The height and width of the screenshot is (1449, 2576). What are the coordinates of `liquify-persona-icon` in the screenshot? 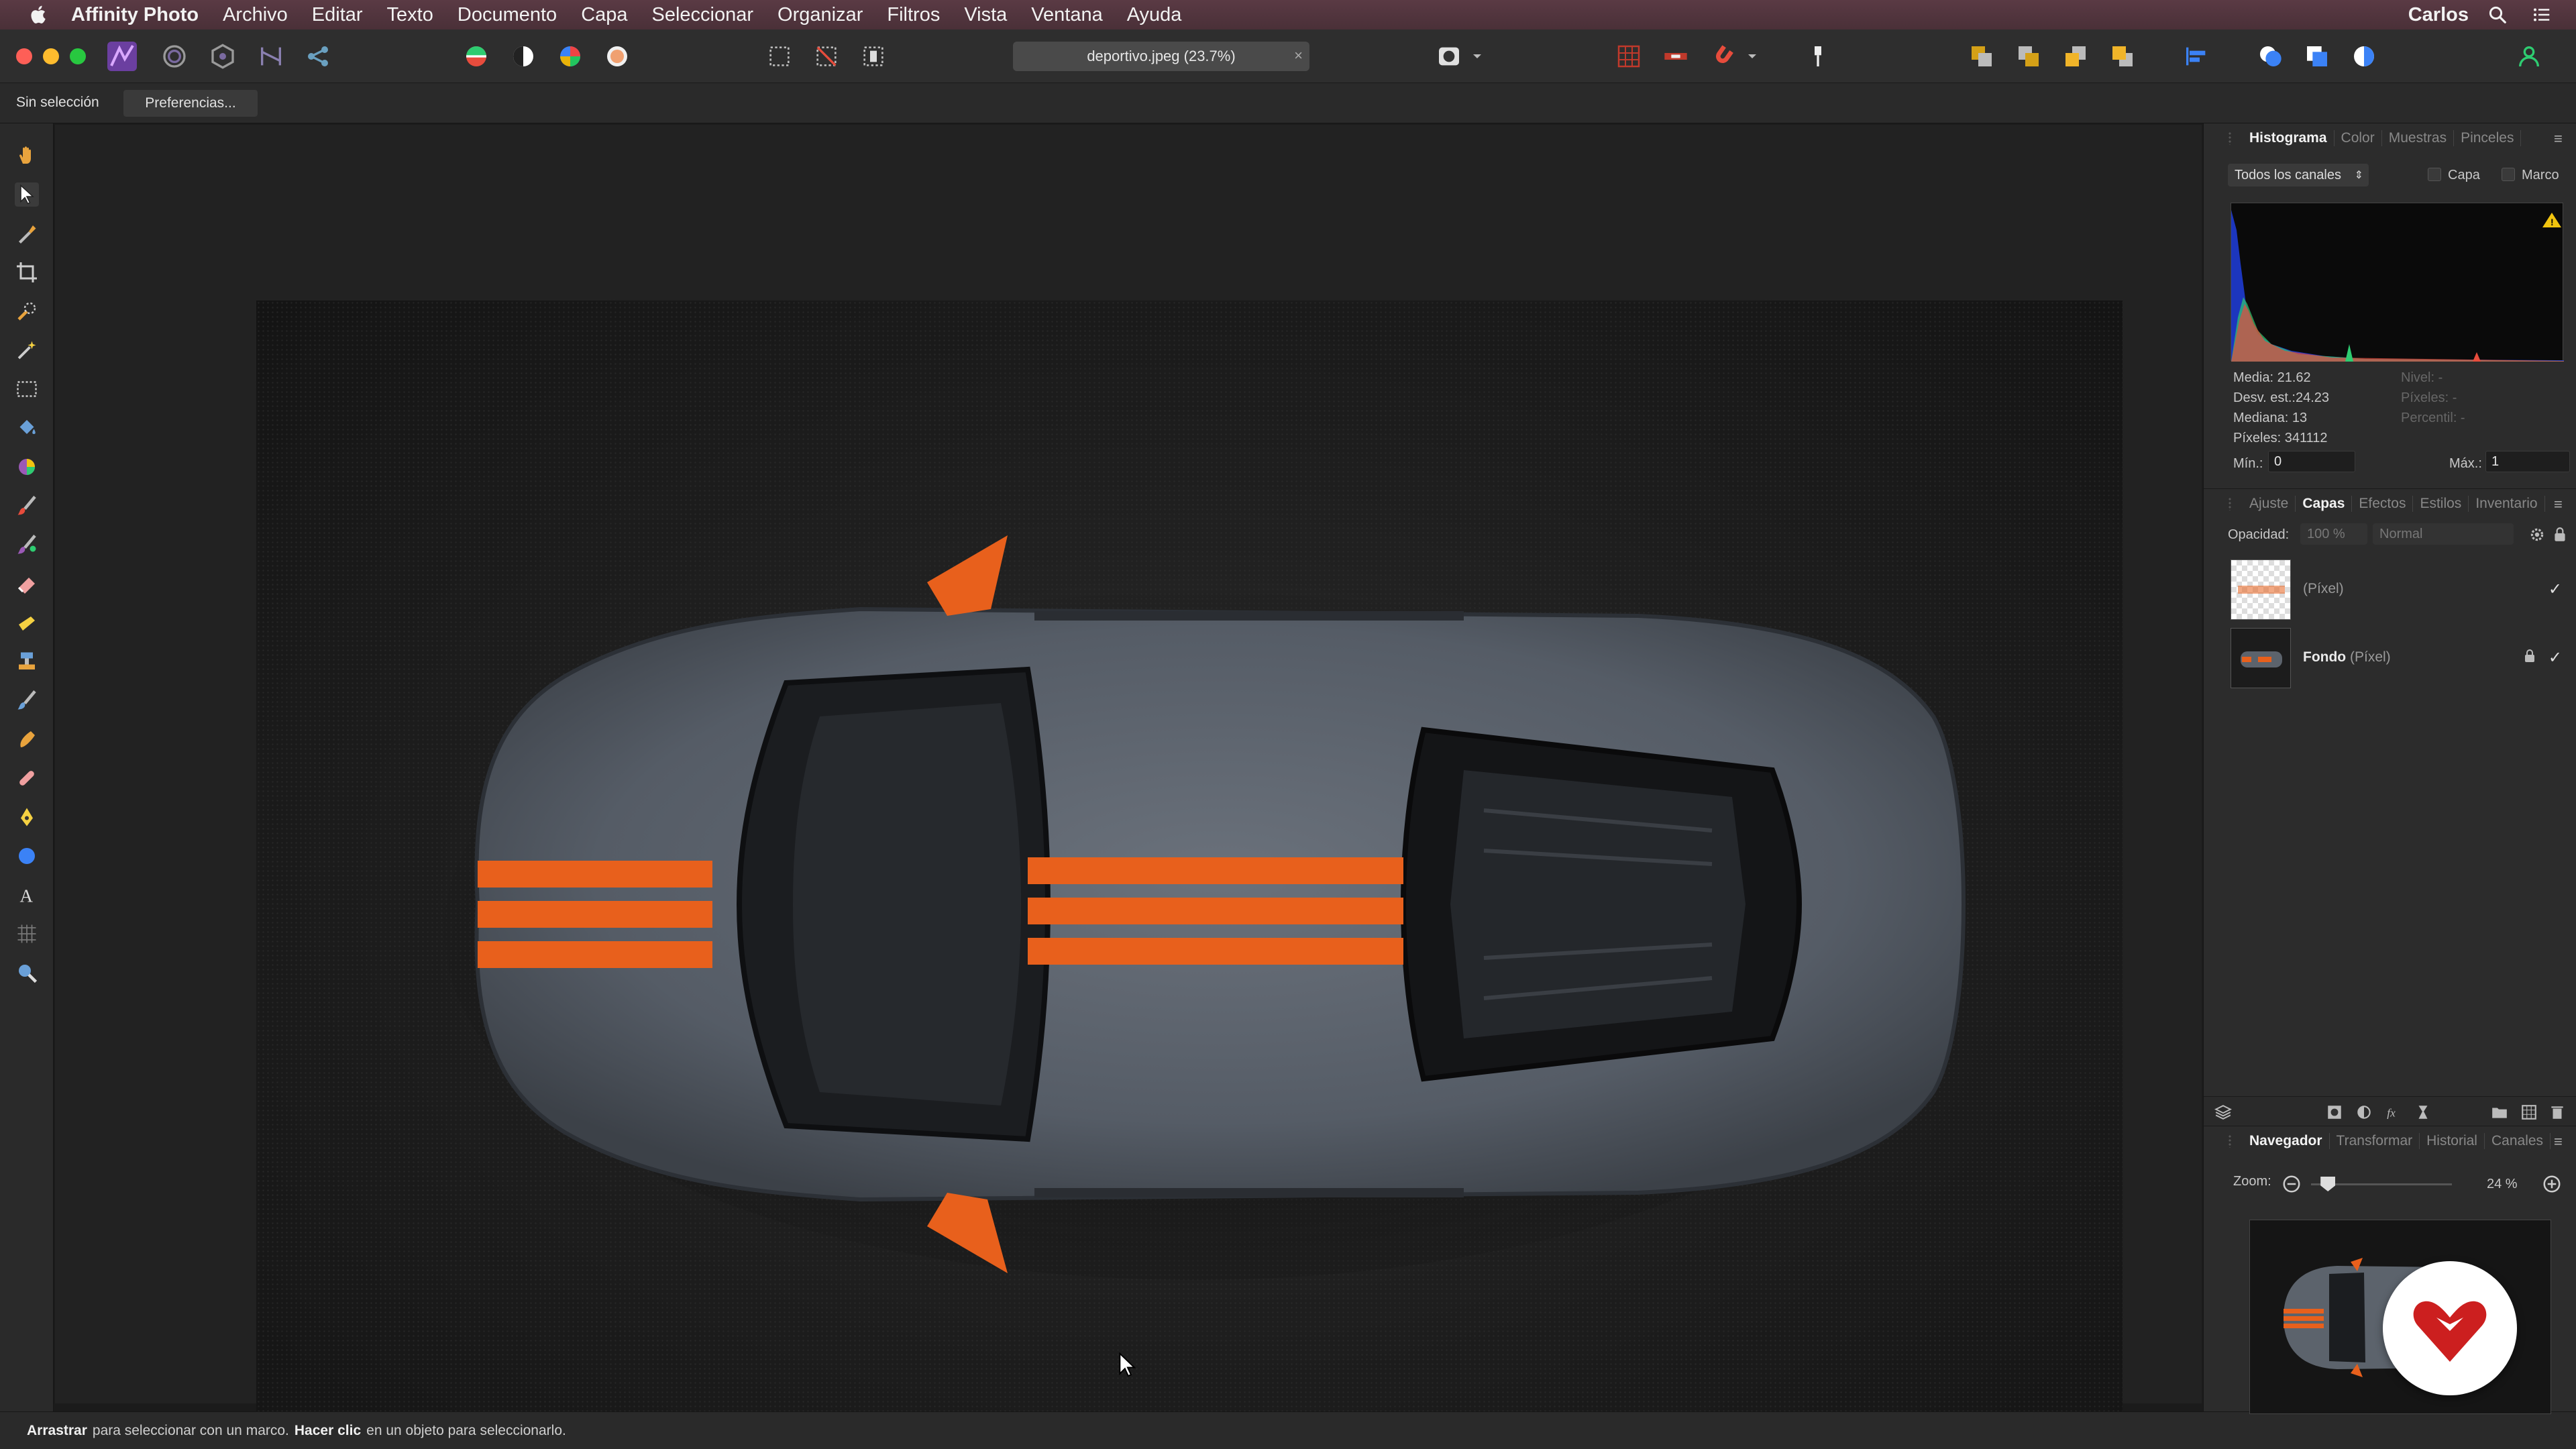 It's located at (174, 56).